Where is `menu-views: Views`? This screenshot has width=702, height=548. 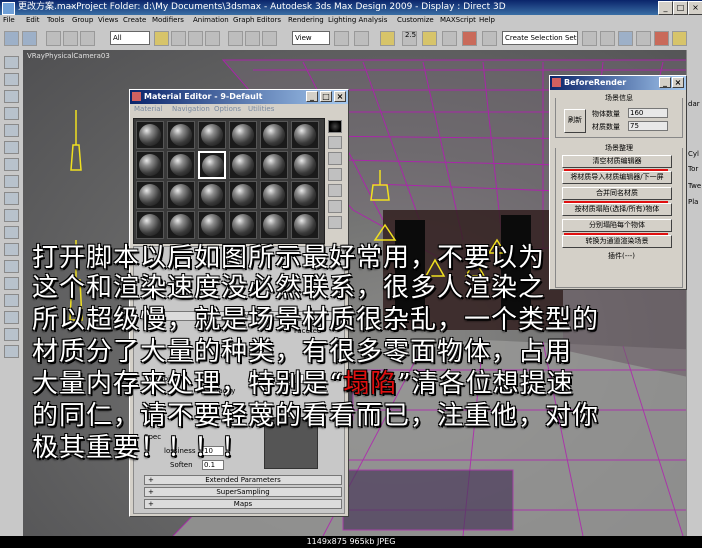
menu-views: Views is located at coordinates (108, 20).